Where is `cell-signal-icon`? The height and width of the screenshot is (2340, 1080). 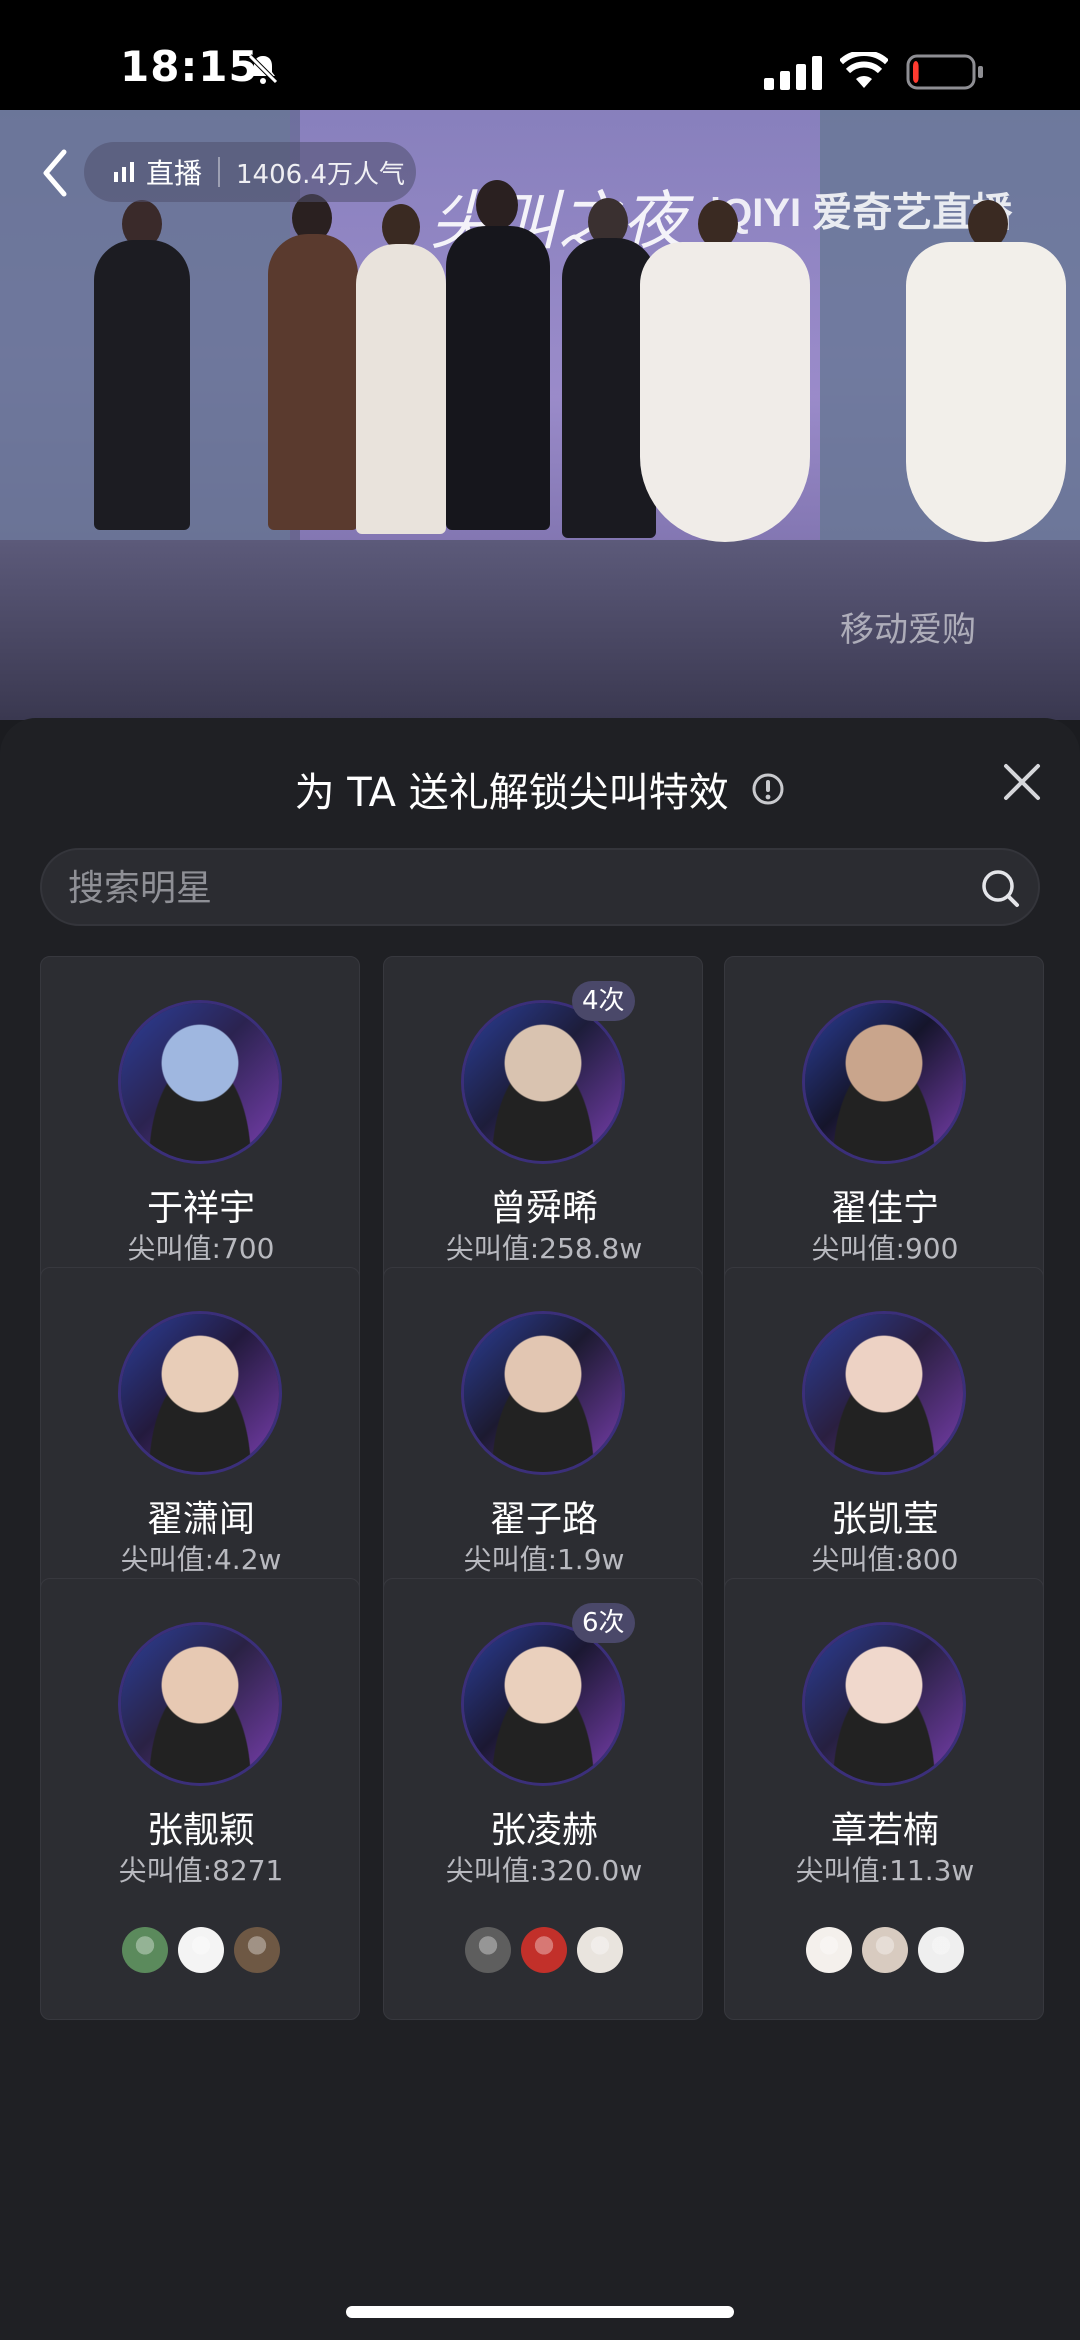 cell-signal-icon is located at coordinates (793, 73).